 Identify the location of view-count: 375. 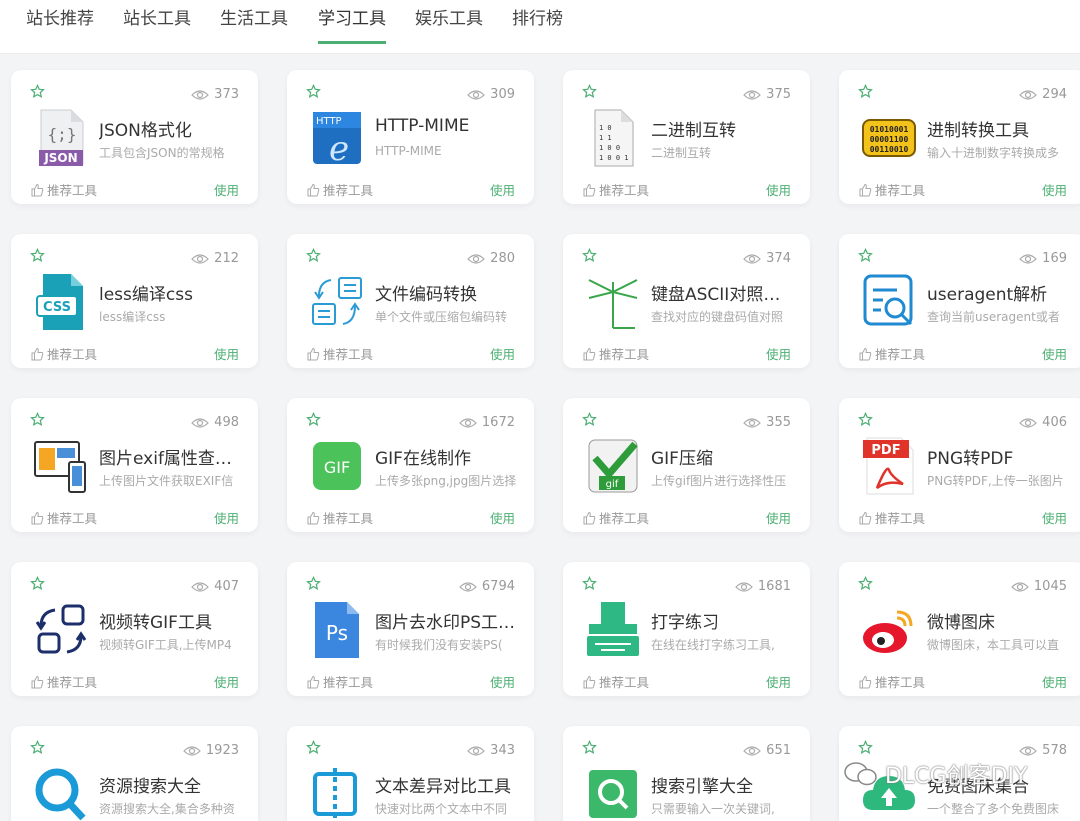
(767, 94).